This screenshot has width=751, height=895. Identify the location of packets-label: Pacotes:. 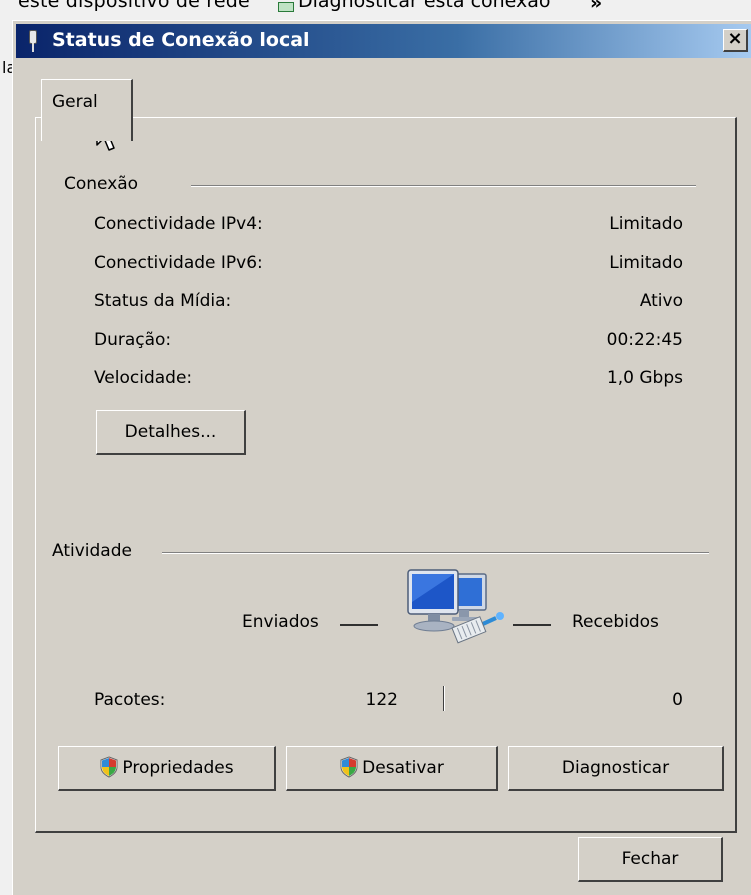
(130, 700).